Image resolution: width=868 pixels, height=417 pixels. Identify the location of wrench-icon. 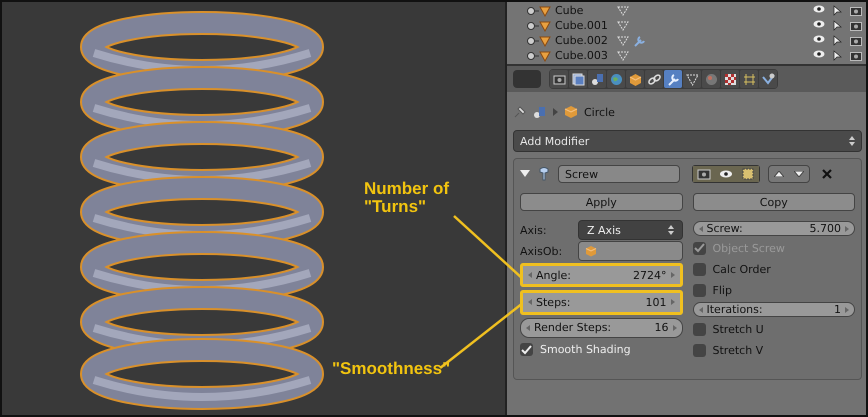
(673, 79).